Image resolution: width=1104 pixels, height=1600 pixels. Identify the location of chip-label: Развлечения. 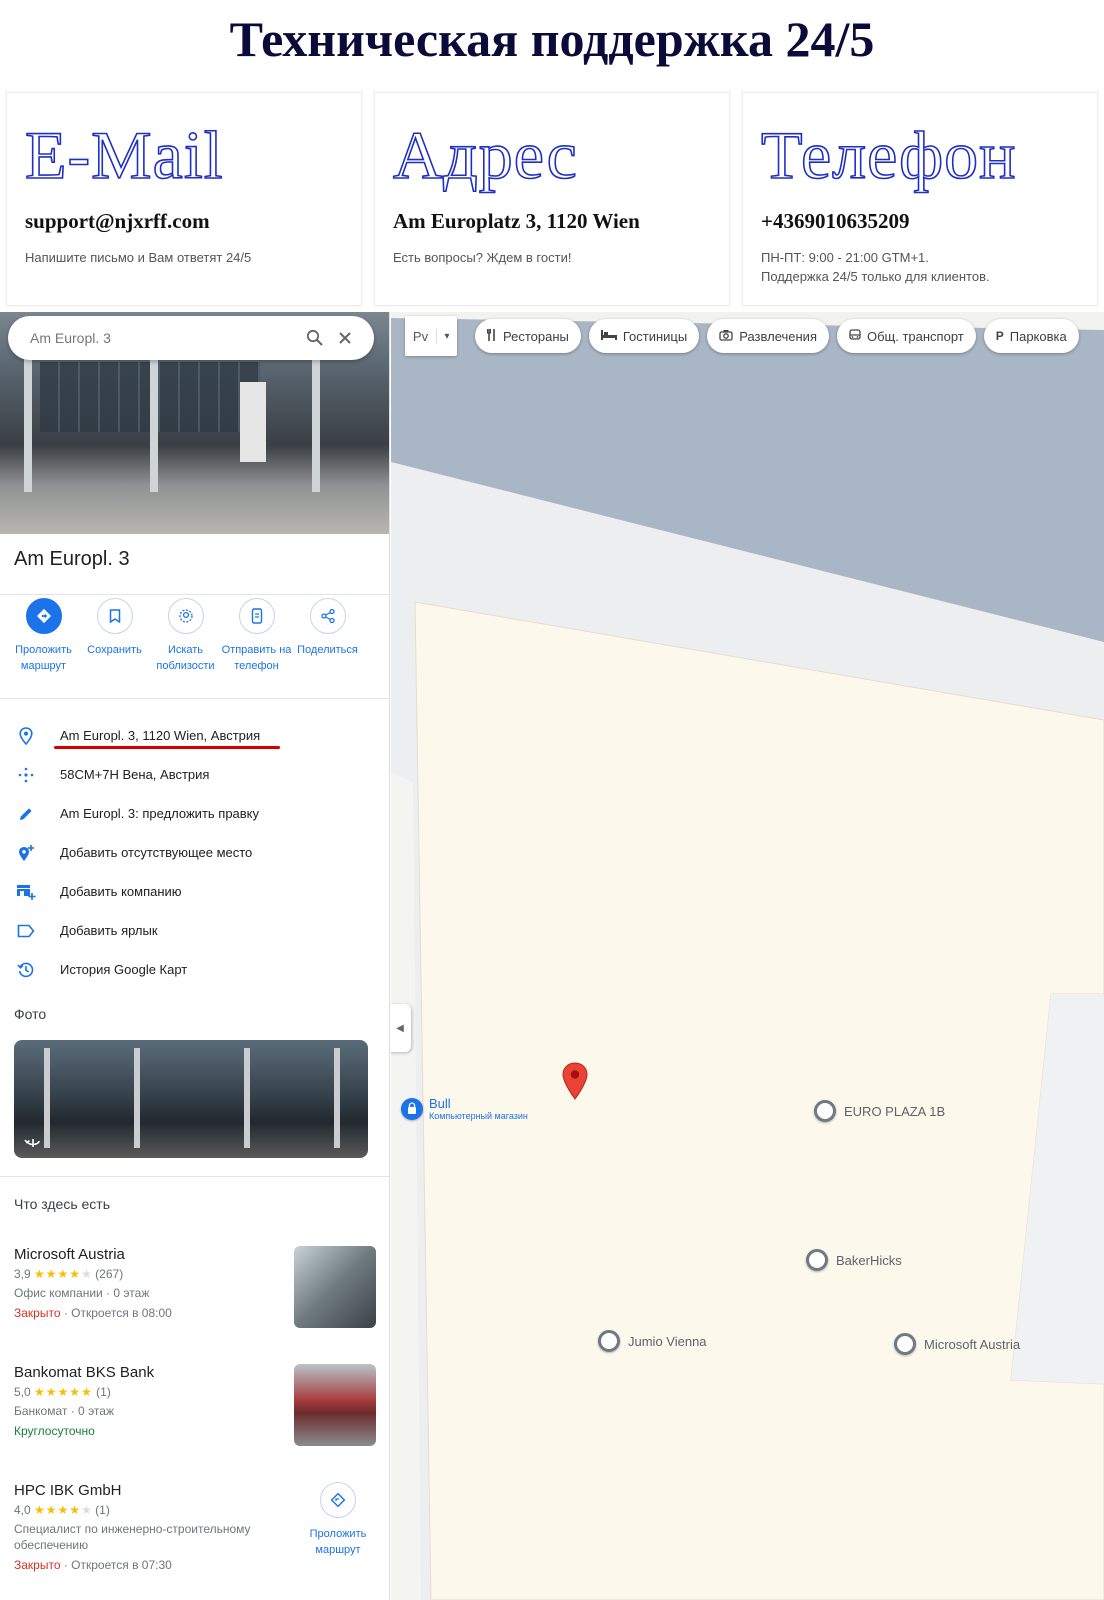
(778, 336).